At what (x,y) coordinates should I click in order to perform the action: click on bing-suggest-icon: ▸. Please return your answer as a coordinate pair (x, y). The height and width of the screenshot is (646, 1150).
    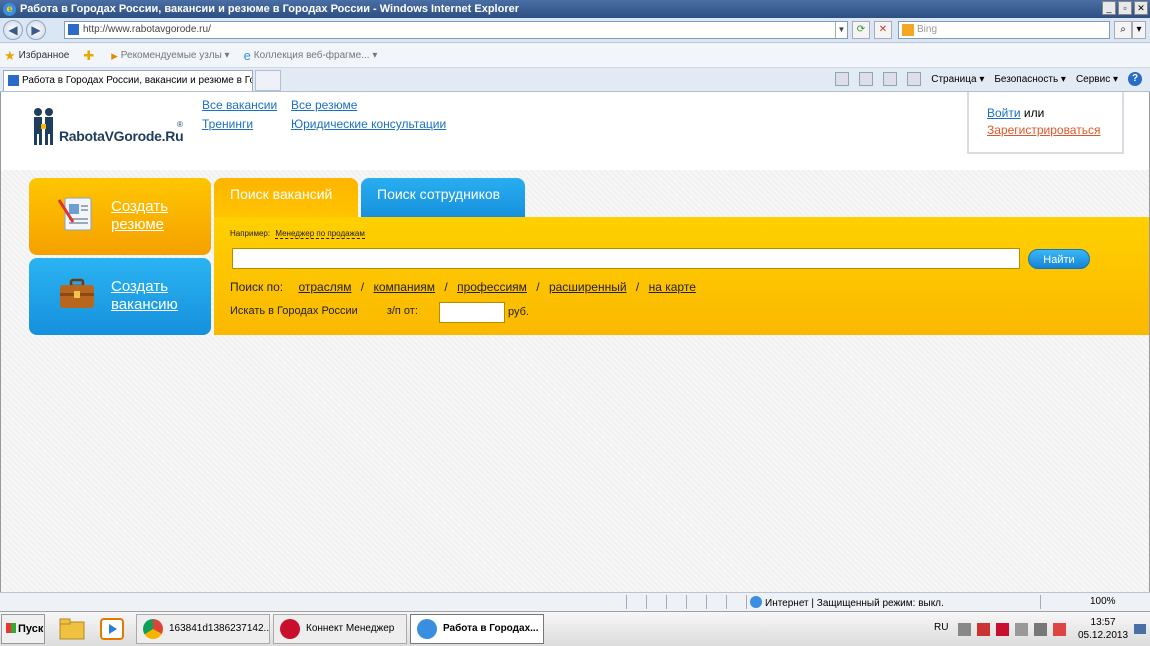
    Looking at the image, I should click on (114, 55).